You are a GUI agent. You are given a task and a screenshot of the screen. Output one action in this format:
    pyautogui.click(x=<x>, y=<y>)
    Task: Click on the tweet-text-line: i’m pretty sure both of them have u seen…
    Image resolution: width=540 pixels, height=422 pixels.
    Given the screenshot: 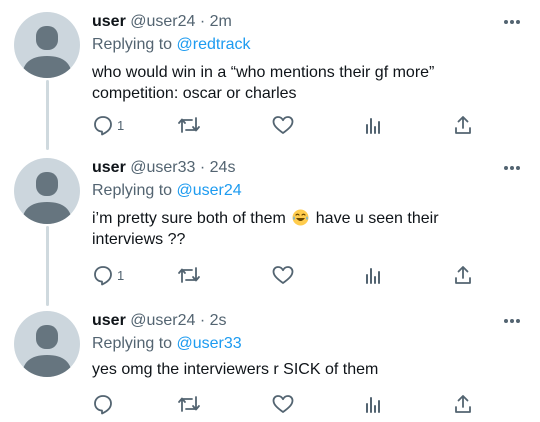 What is the action you would take?
    pyautogui.click(x=302, y=218)
    